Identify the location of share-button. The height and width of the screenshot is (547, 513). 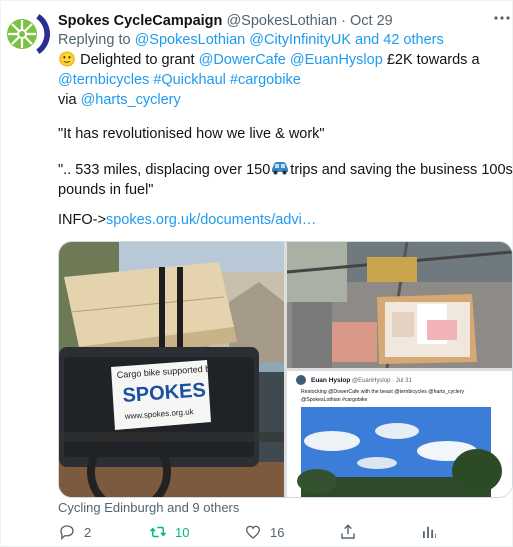
(352, 532).